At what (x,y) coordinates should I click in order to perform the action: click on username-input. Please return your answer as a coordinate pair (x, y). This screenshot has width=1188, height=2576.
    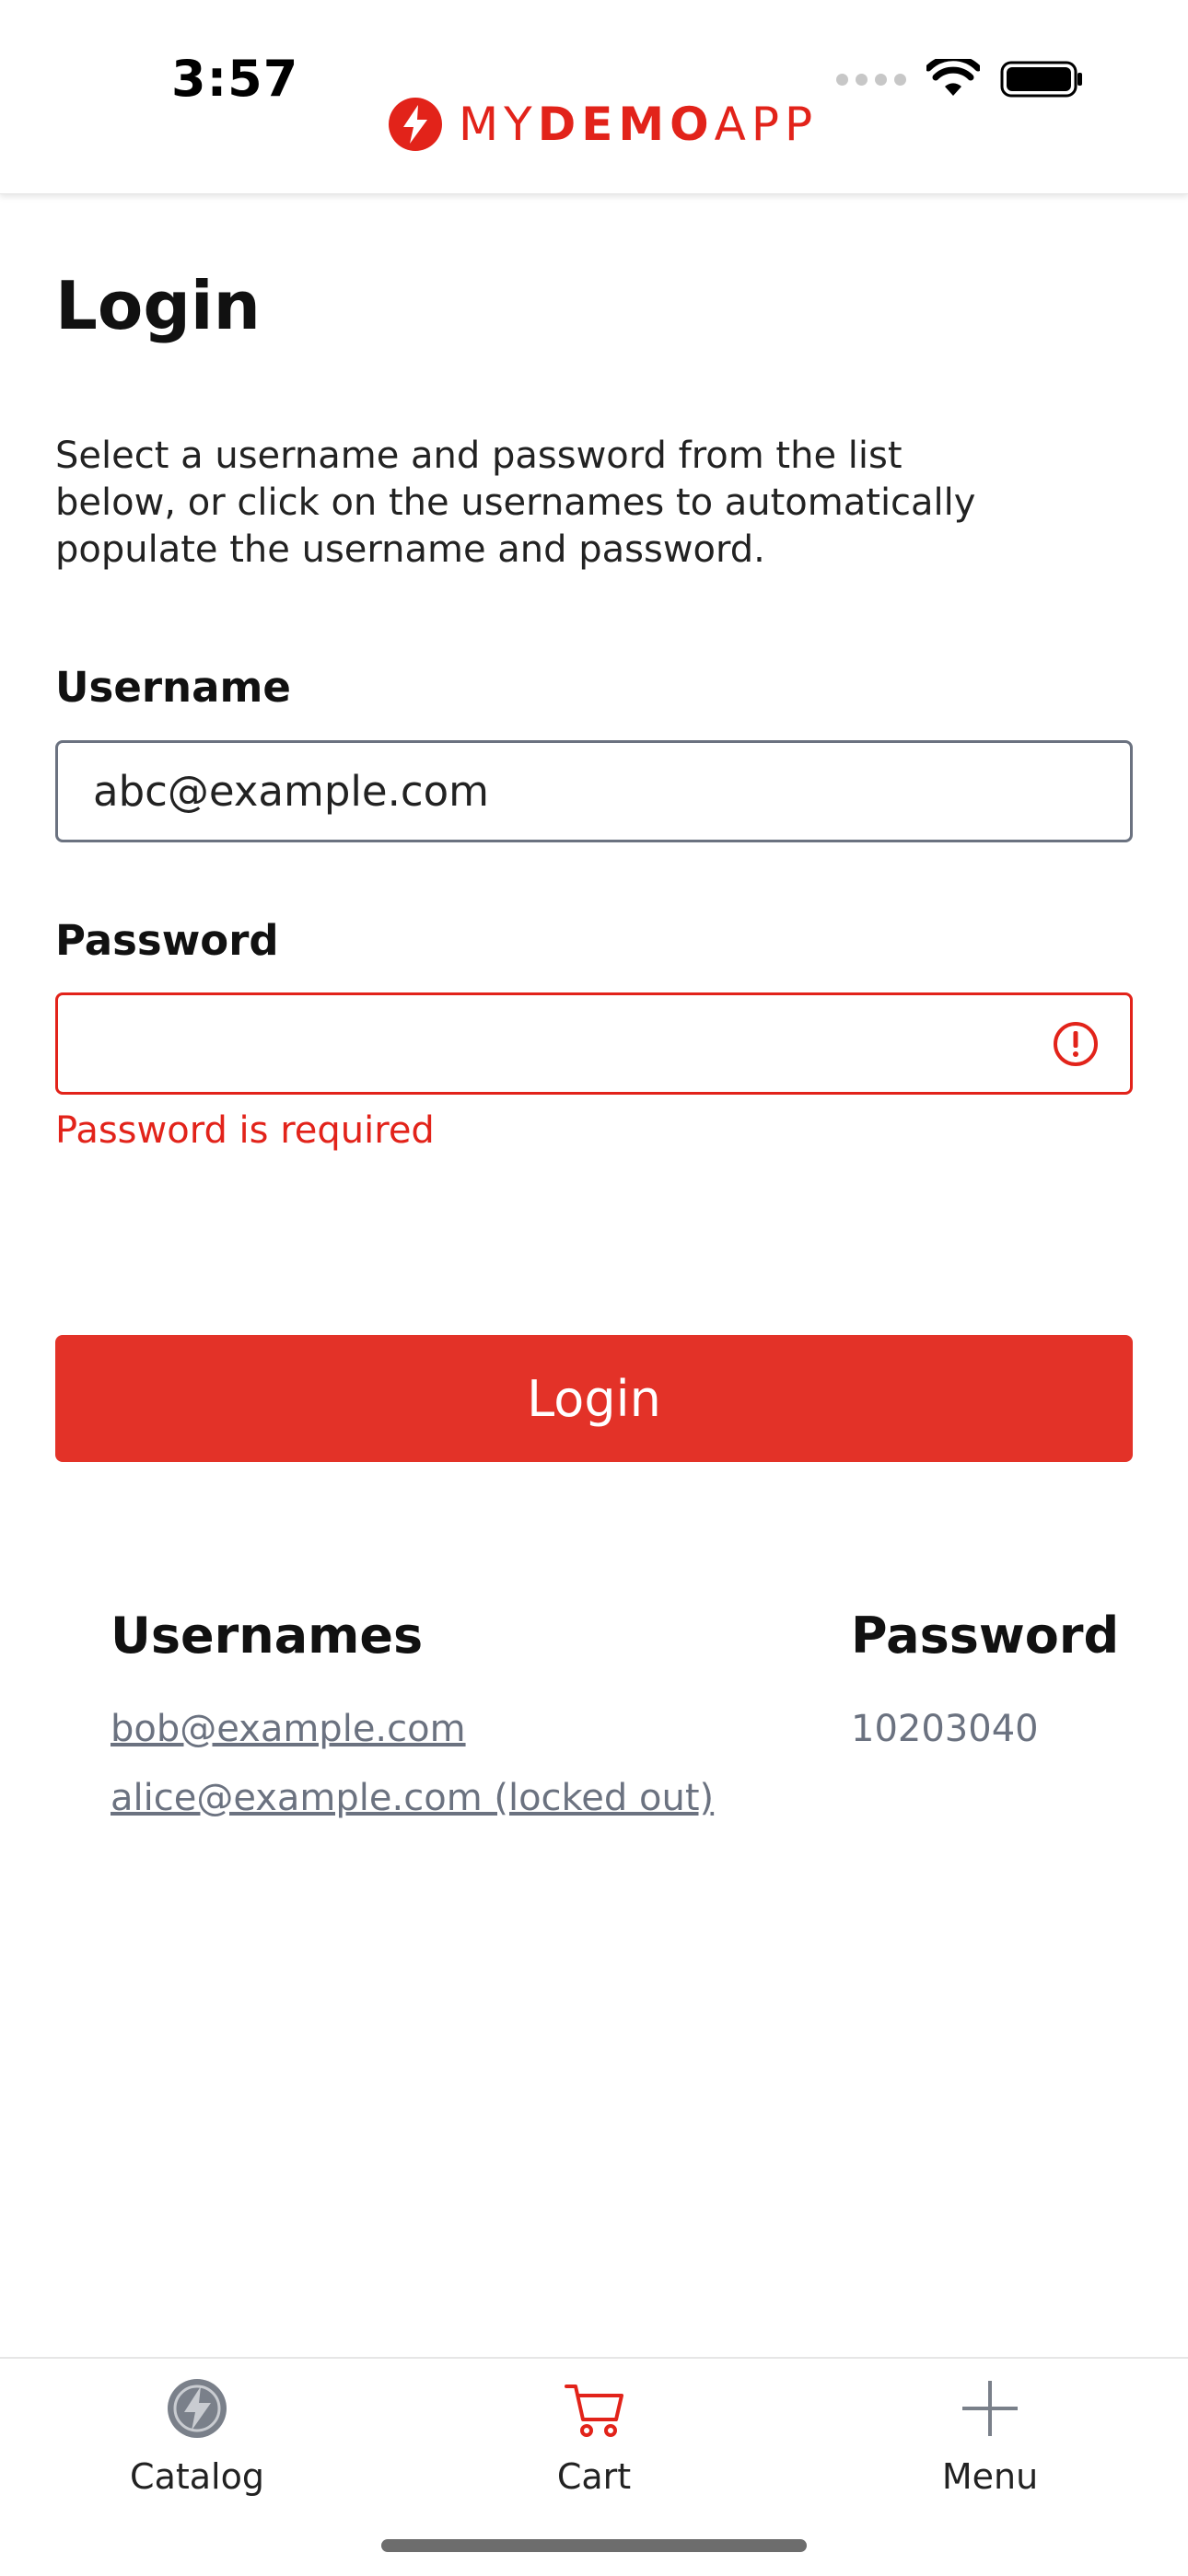
    Looking at the image, I should click on (594, 791).